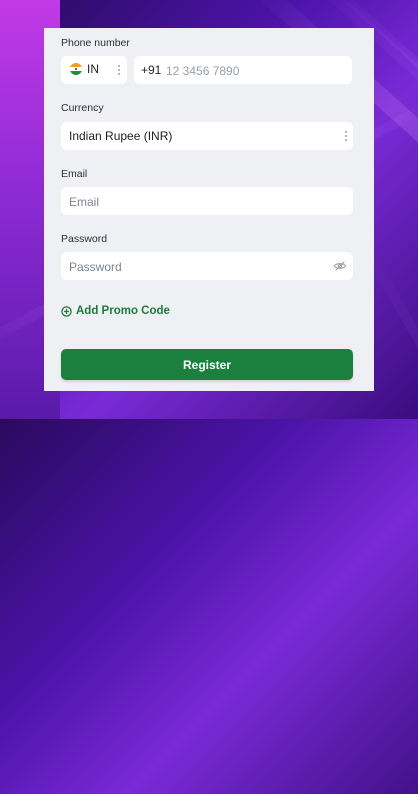 This screenshot has height=794, width=418. I want to click on password-field, so click(207, 266).